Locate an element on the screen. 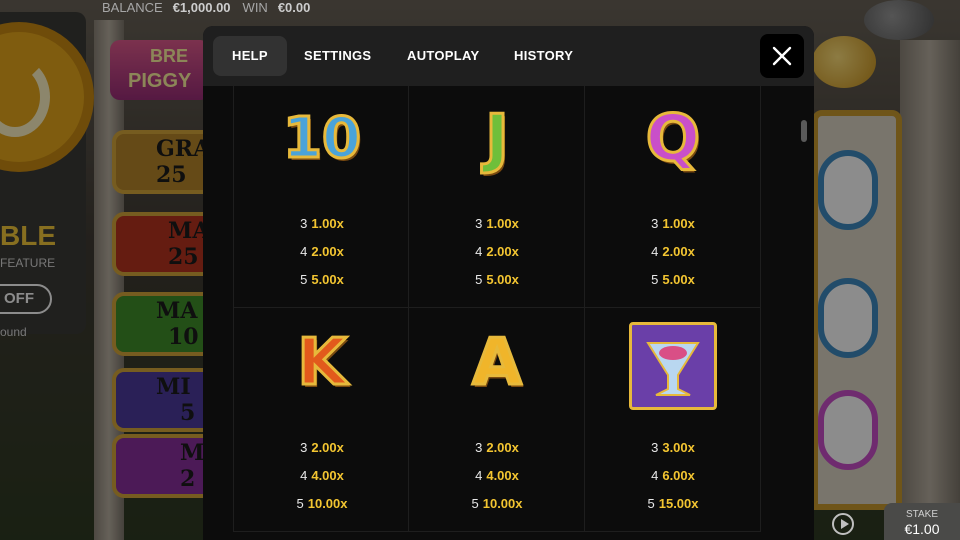 This screenshot has height=540, width=960. symbol-label: Q is located at coordinates (672, 139).